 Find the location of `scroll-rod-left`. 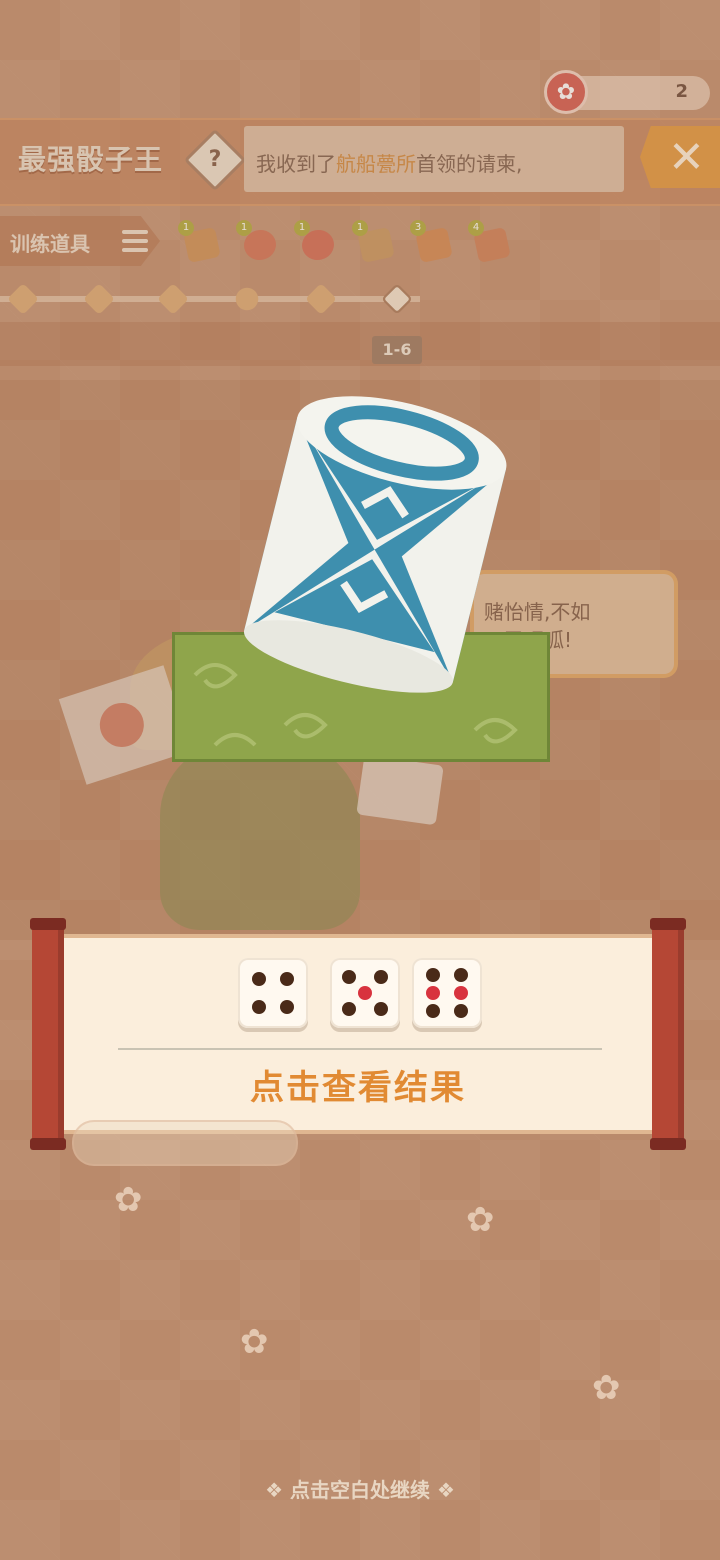

scroll-rod-left is located at coordinates (48, 1034).